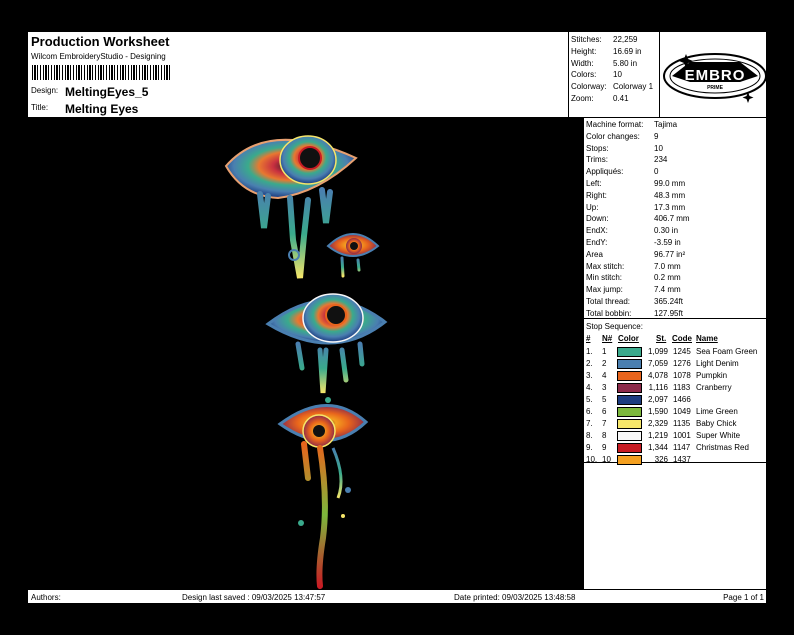  What do you see at coordinates (605, 266) in the screenshot?
I see `machine-info-label: Max stitch:` at bounding box center [605, 266].